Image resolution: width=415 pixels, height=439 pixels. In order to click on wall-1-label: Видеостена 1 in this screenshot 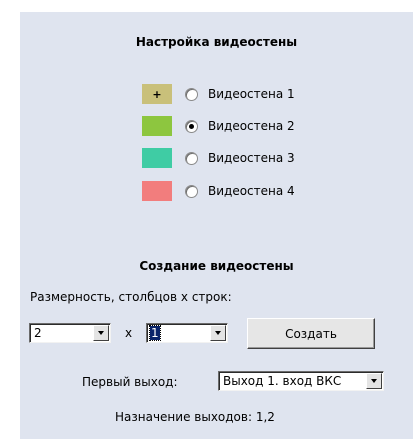, I will do `click(251, 94)`.